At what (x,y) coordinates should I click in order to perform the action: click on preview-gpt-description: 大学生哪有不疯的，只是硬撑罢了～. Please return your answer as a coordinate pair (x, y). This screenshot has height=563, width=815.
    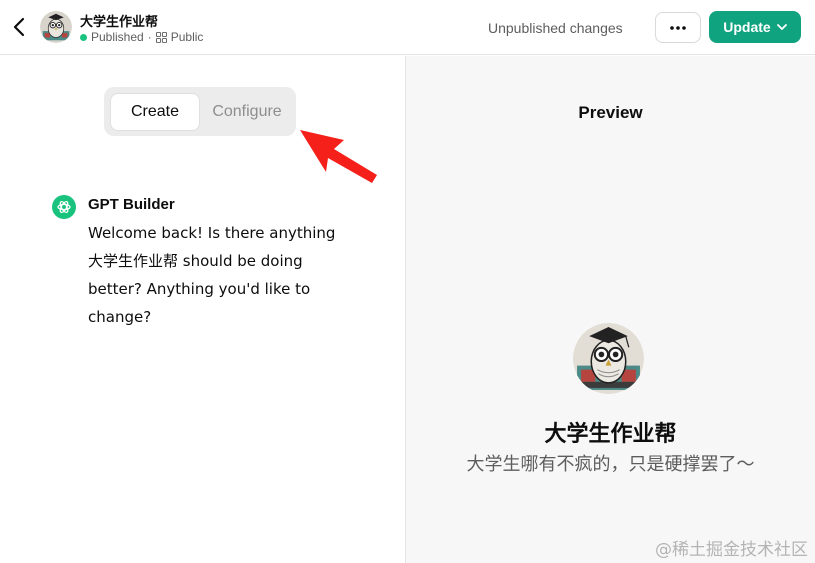
    Looking at the image, I should click on (610, 464).